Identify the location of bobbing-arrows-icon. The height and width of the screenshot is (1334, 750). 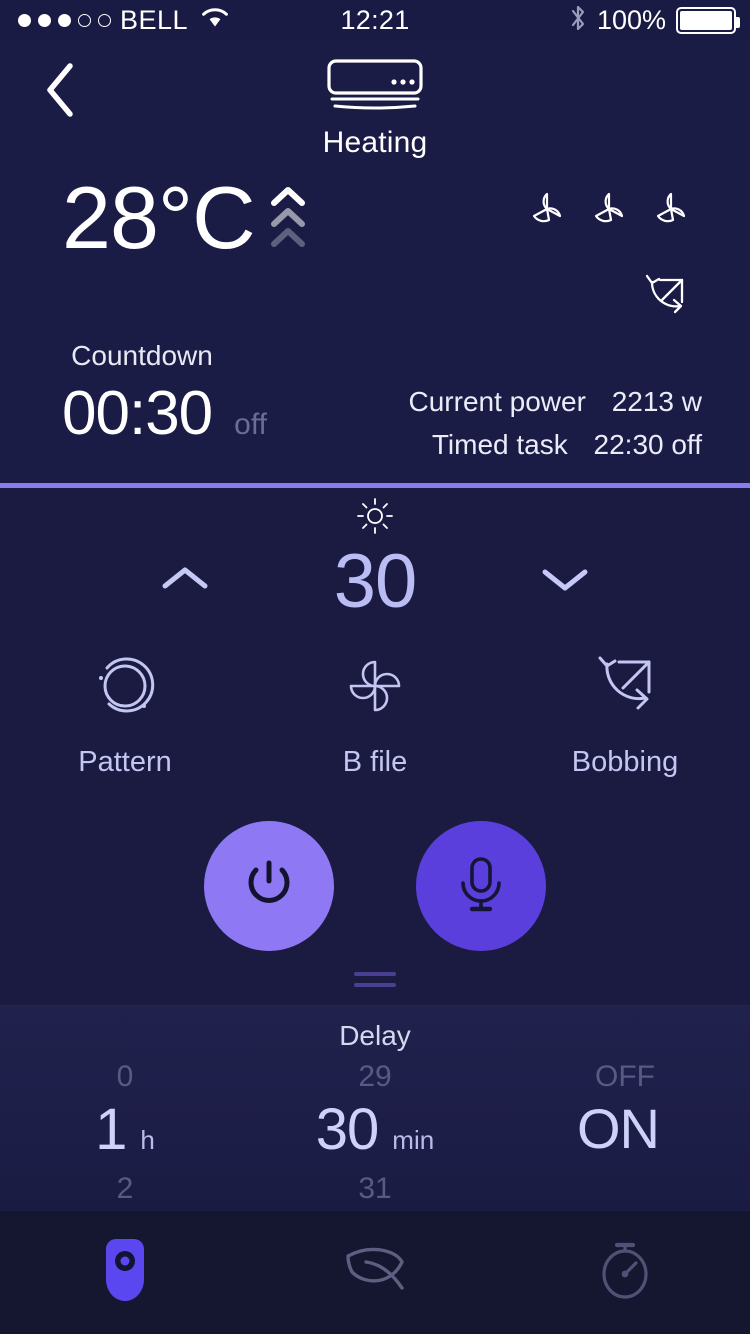
(625, 686).